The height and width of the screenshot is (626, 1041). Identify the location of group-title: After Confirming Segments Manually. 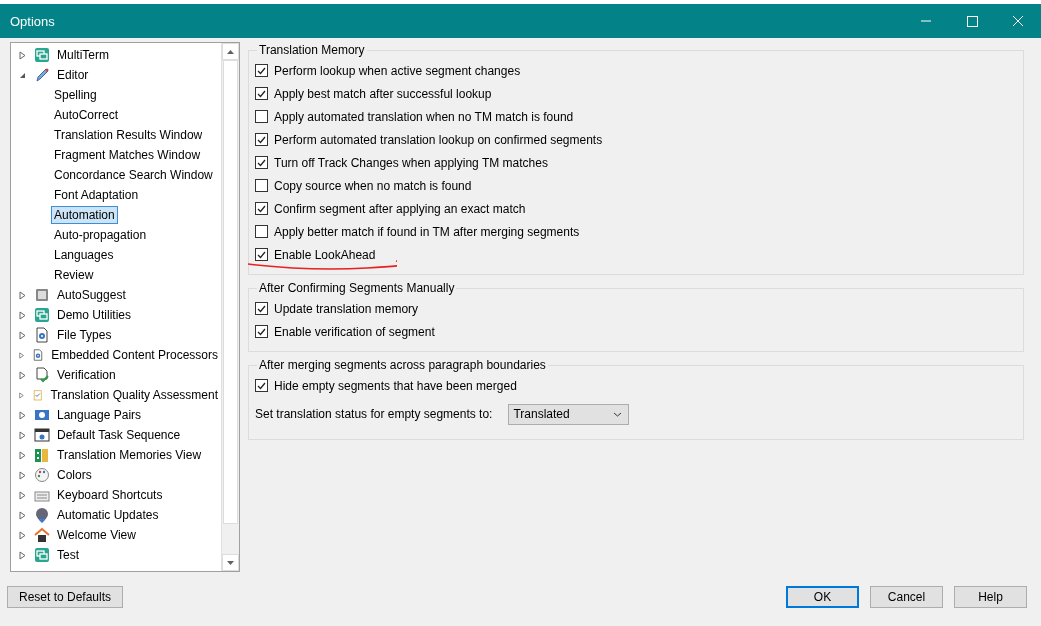
(357, 288).